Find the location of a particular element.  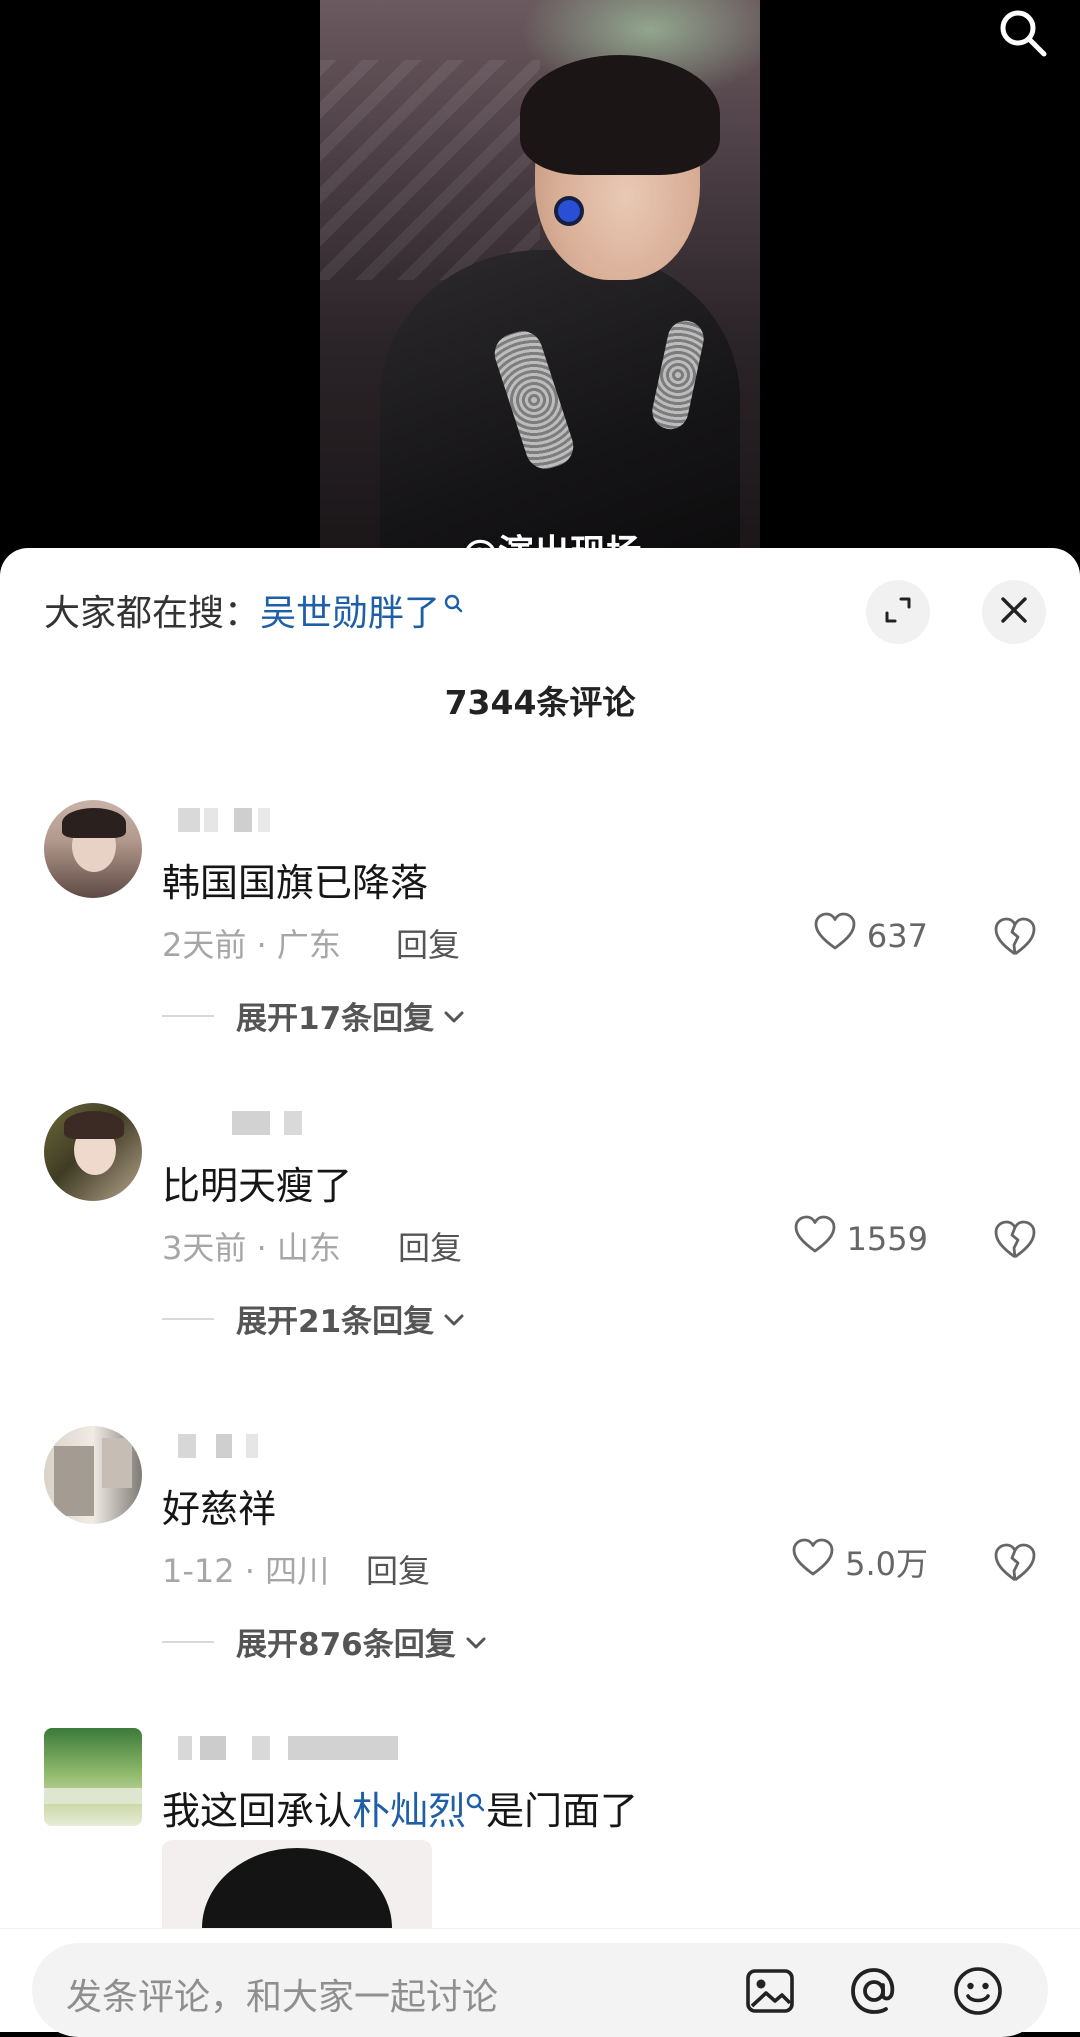

comment-input-placeholder: 发条评论，和大家一起讨论 is located at coordinates (282, 1997).